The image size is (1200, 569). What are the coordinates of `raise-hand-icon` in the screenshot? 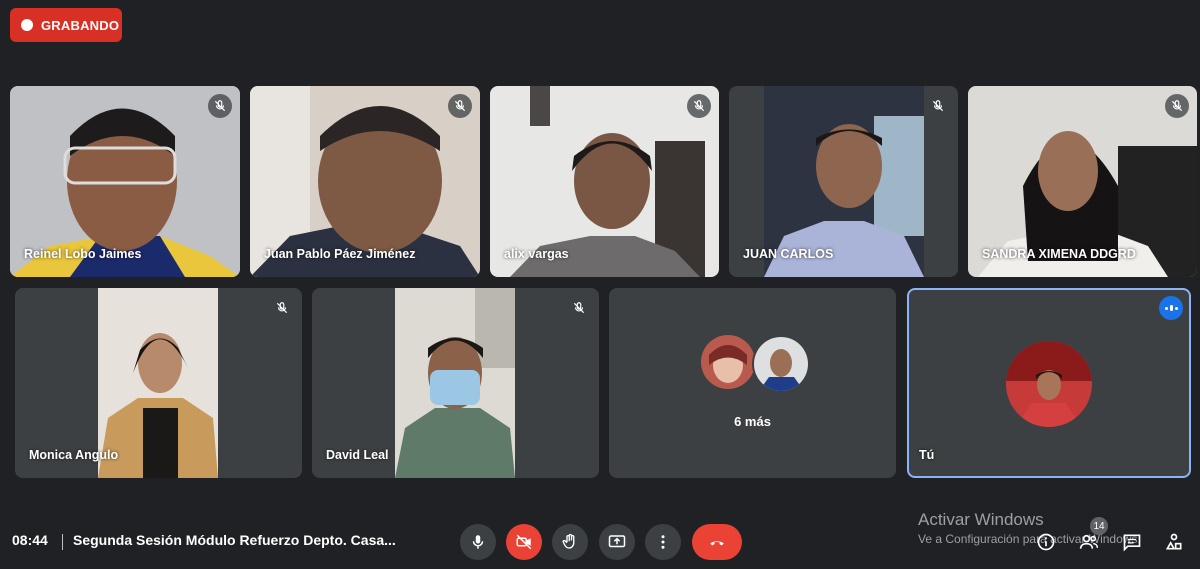 It's located at (568, 541).